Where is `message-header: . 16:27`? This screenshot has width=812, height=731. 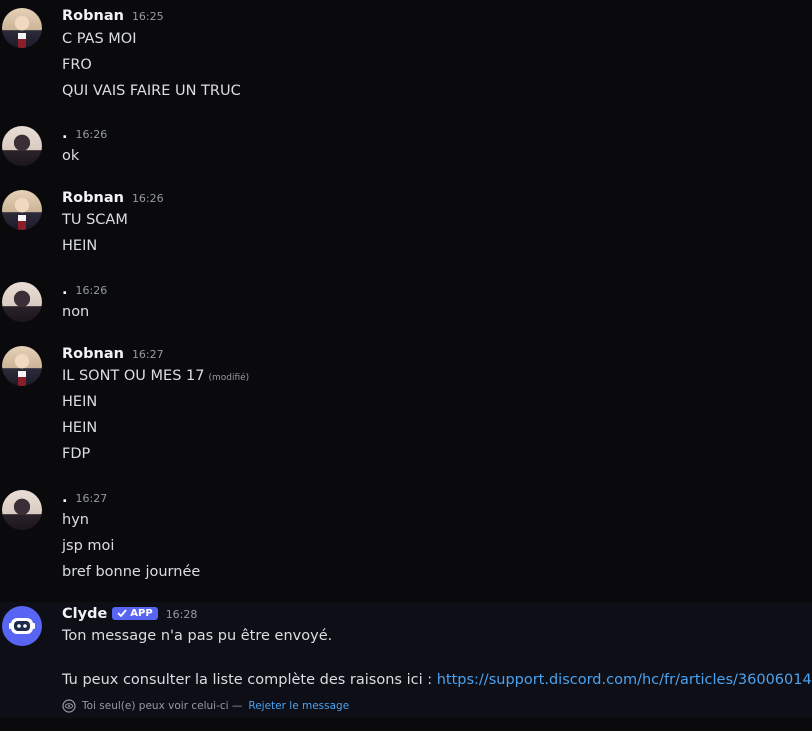
message-header: . 16:27 is located at coordinates (84, 500).